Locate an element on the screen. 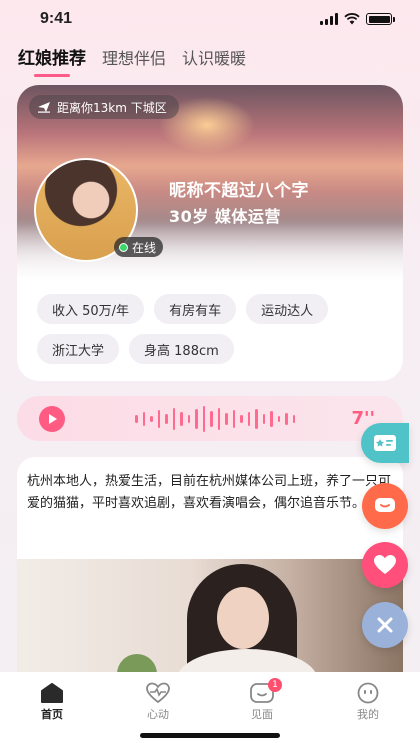  nav-meet: 1 见面 is located at coordinates (262, 700).